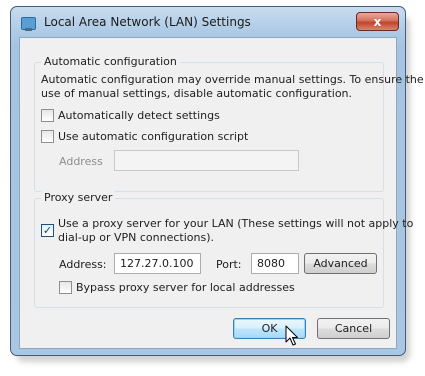 This screenshot has width=425, height=376. I want to click on cancel-button: Cancel, so click(353, 328).